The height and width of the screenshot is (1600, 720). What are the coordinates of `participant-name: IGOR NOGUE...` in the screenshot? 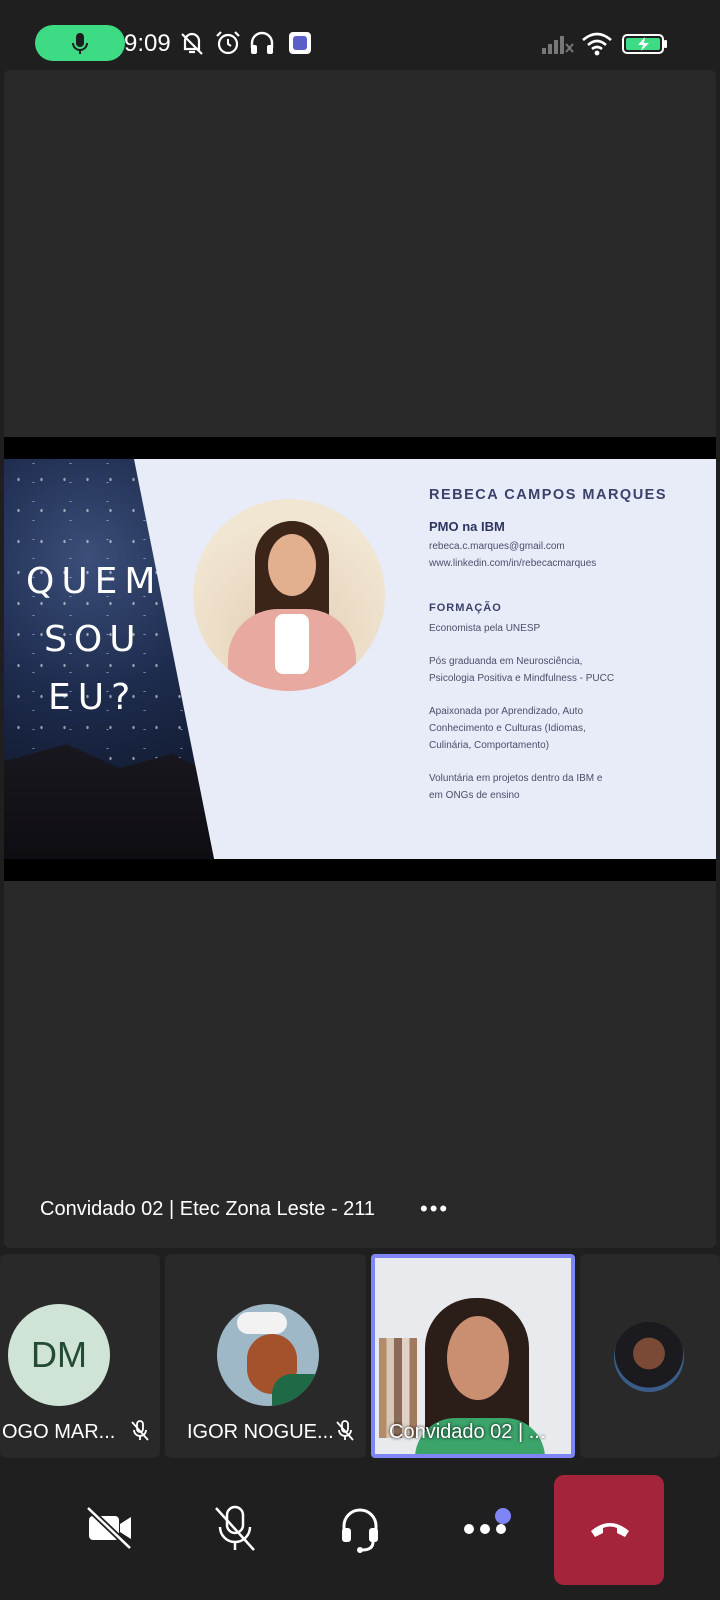 It's located at (260, 1432).